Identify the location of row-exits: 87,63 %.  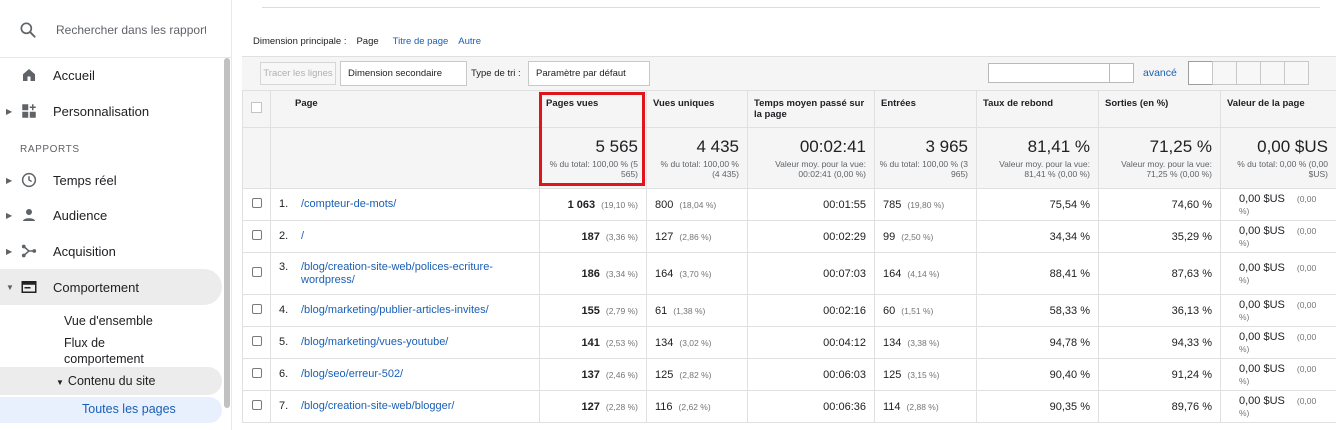
(1159, 273).